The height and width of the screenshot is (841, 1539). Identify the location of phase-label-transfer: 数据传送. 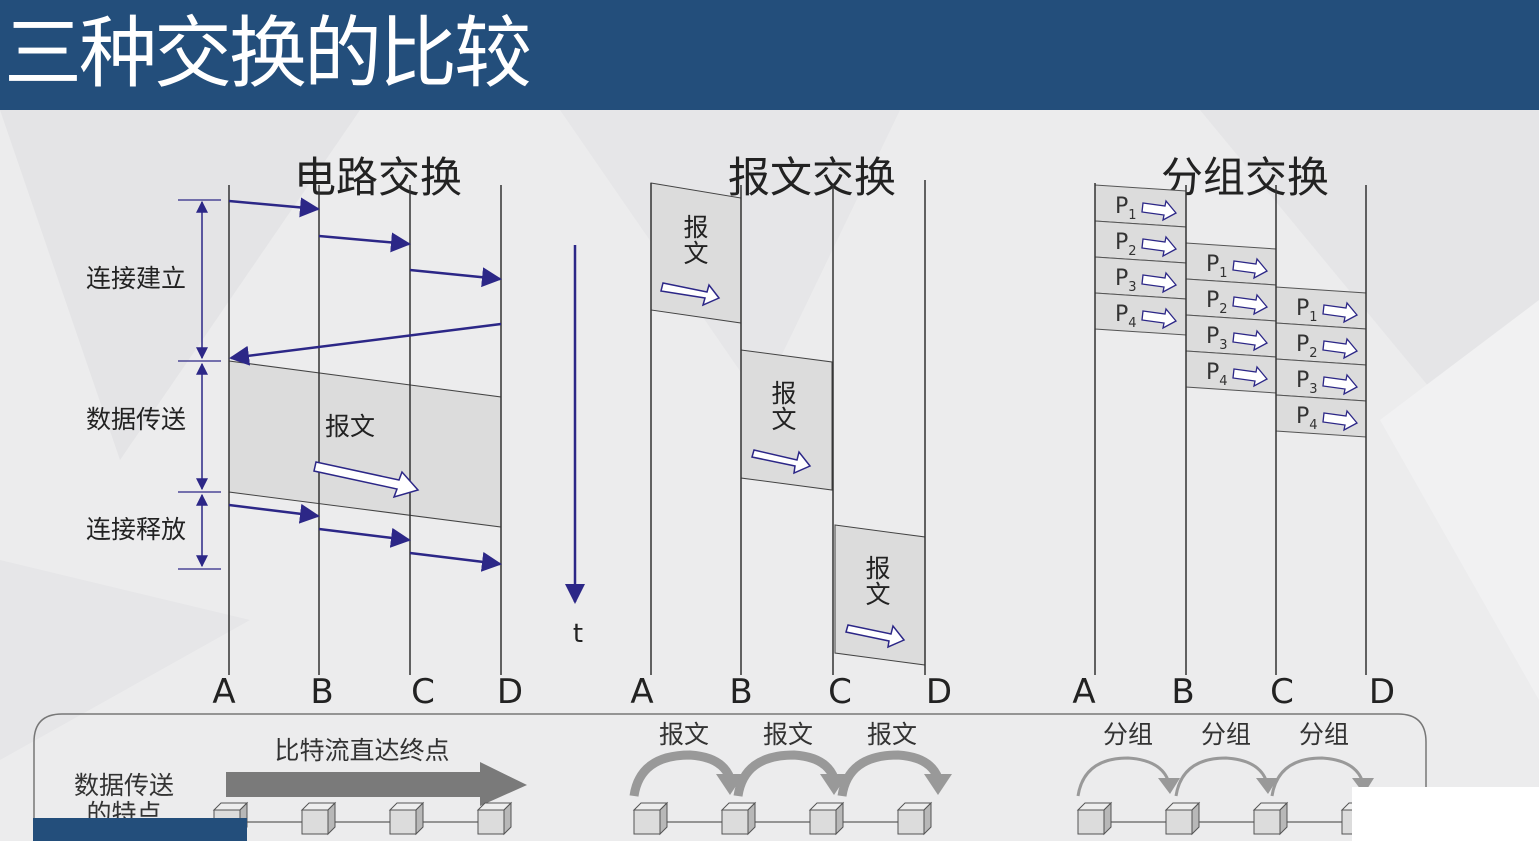
(136, 419).